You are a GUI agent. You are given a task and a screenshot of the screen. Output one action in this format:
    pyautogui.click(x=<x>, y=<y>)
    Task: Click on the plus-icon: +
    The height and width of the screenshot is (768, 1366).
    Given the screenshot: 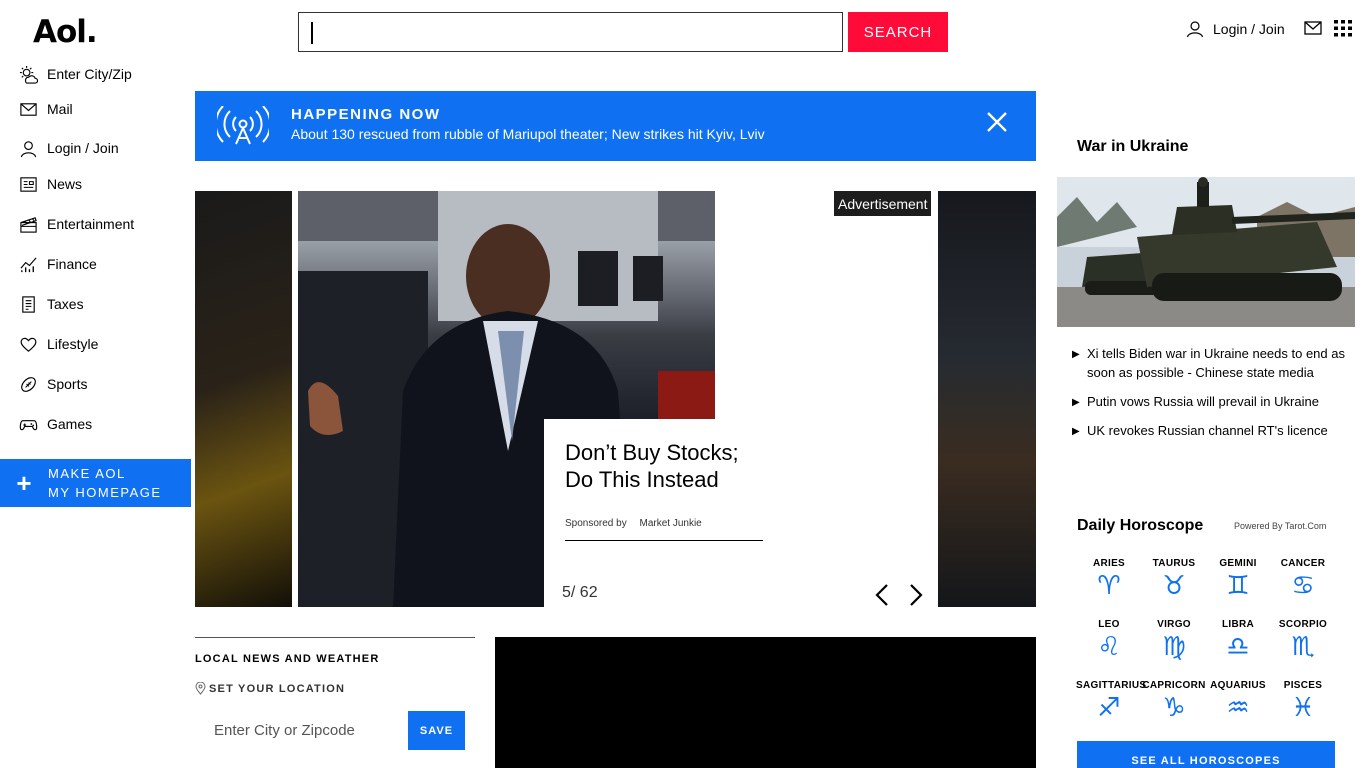 What is the action you would take?
    pyautogui.click(x=24, y=482)
    